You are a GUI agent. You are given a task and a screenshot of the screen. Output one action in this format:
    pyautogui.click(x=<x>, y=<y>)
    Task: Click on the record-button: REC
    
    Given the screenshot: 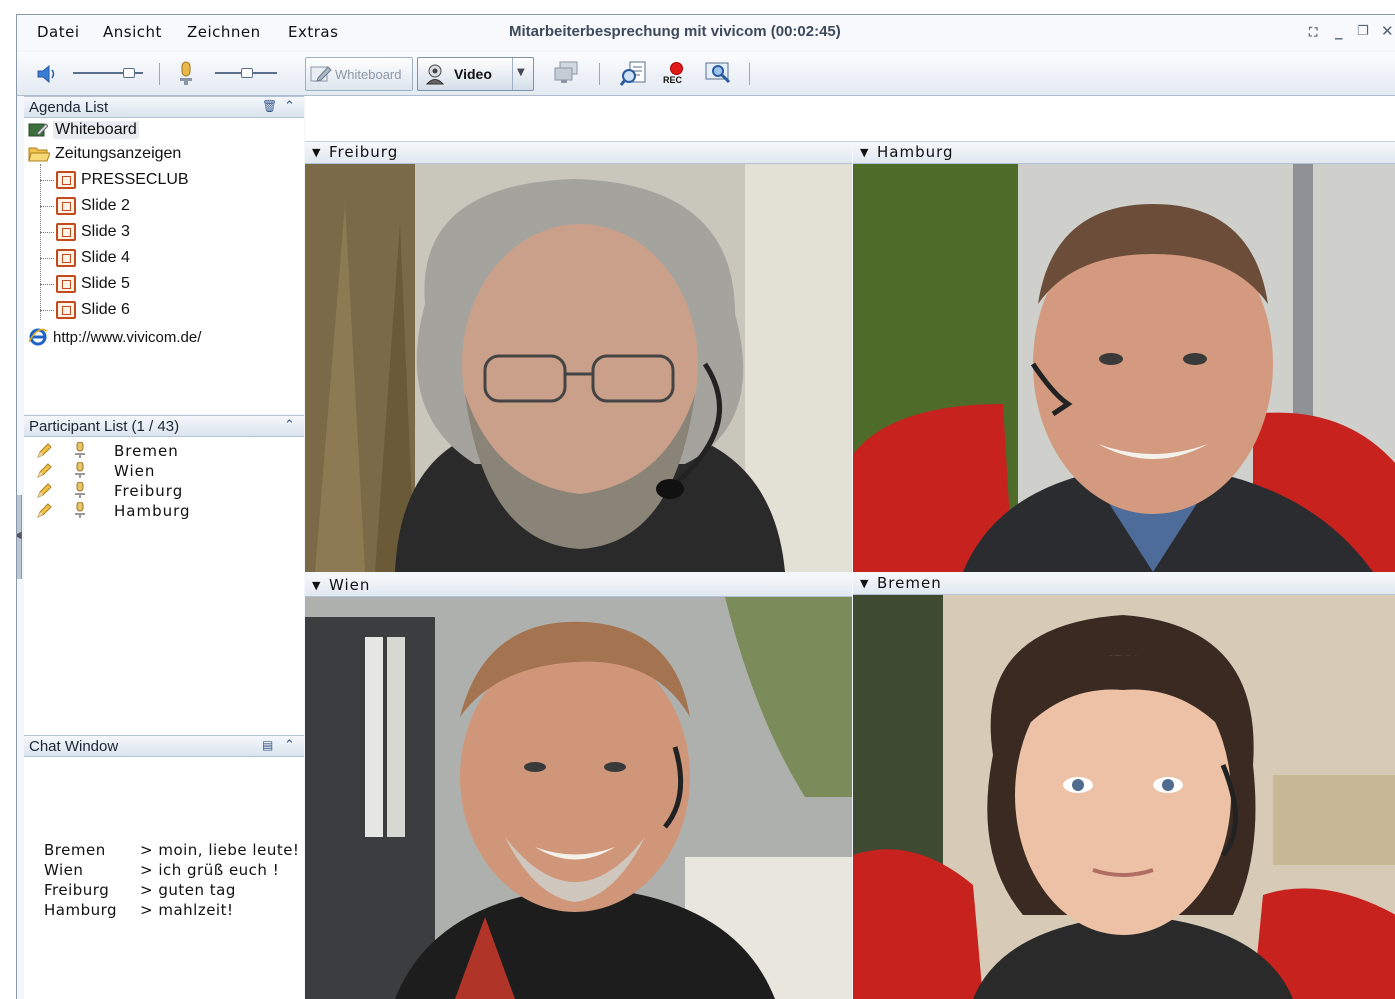 What is the action you would take?
    pyautogui.click(x=676, y=75)
    